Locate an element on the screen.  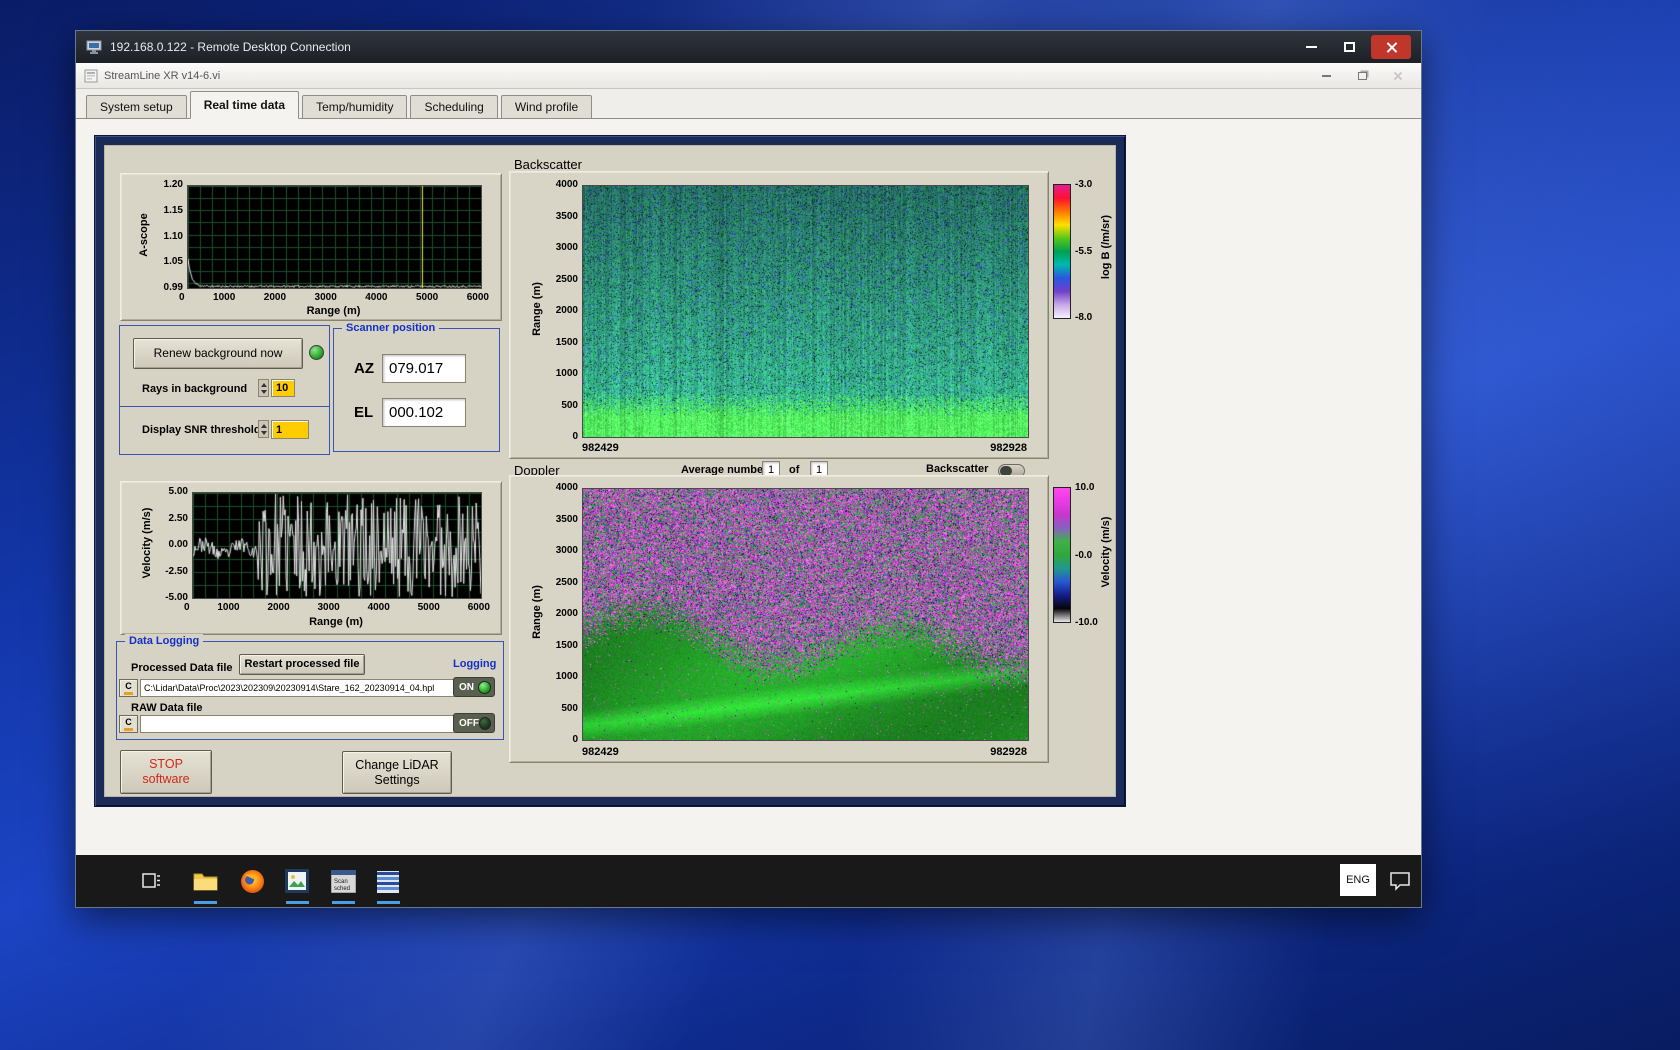
rdp-window-buttons is located at coordinates (1353, 47).